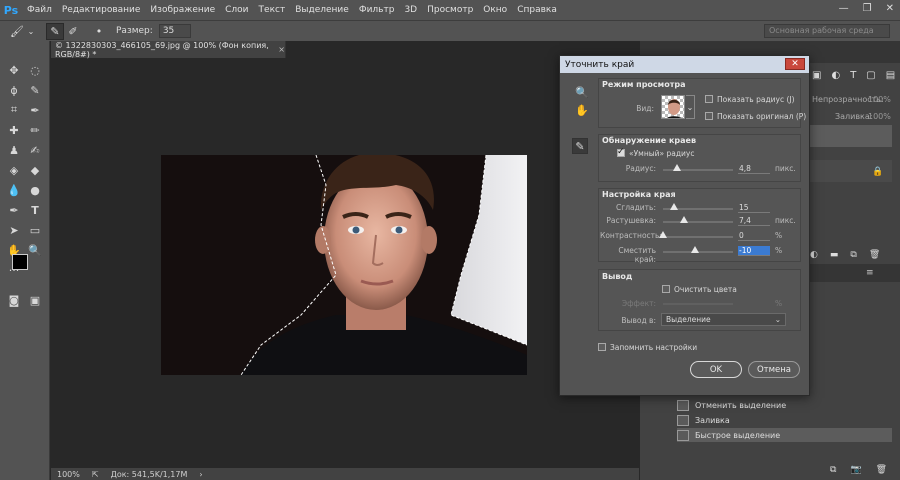 The image size is (900, 480). I want to click on crop-tool-icon: ⌗, so click(14, 110).